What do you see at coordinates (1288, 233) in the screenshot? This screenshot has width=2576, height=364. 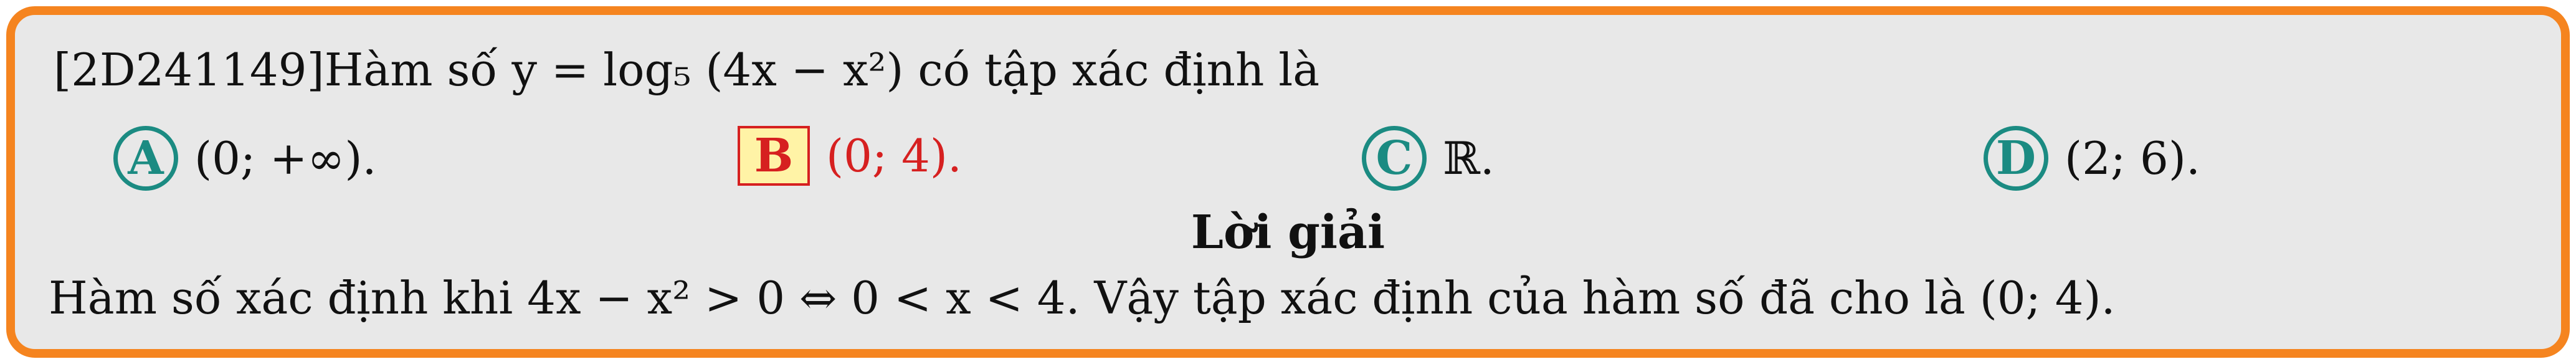 I see `solution-title: Lời giải` at bounding box center [1288, 233].